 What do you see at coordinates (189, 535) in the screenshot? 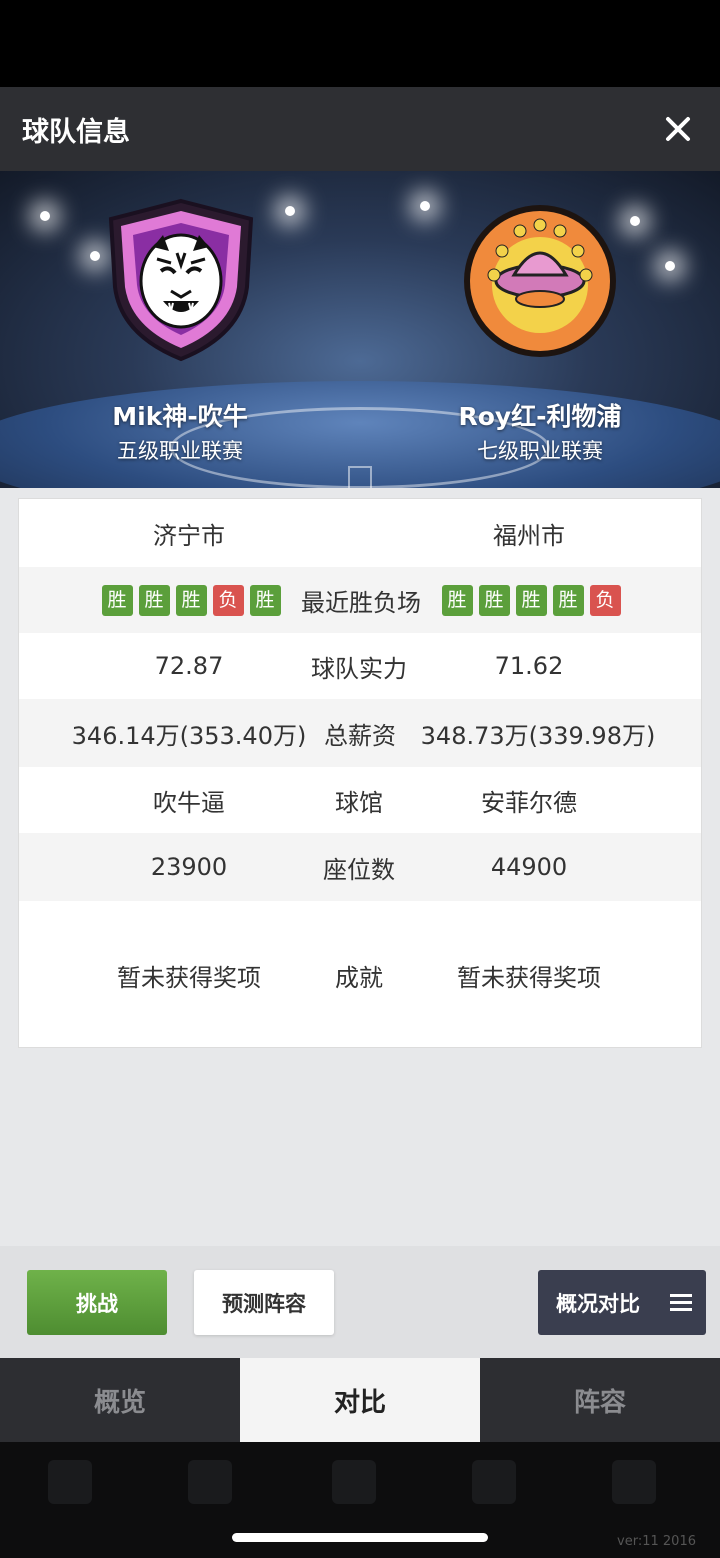
I see `home-city: 济宁市` at bounding box center [189, 535].